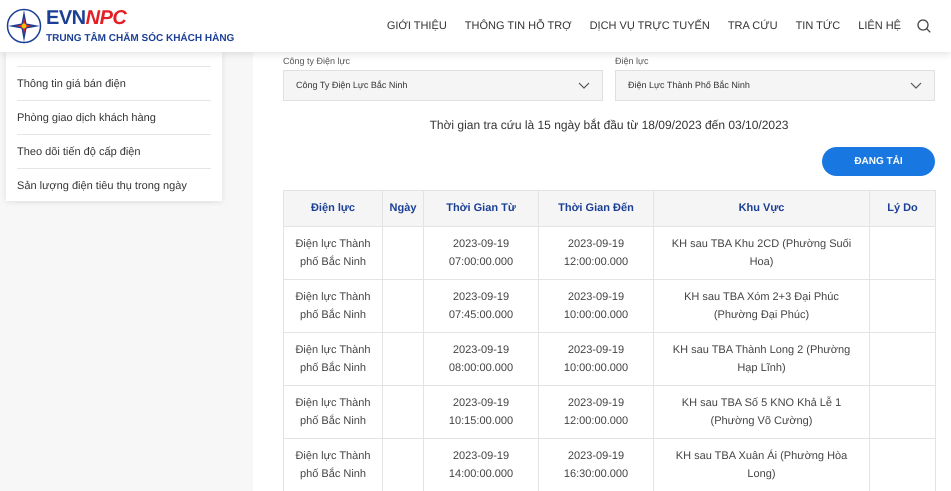  What do you see at coordinates (762, 208) in the screenshot?
I see `column-header: Khu Vực` at bounding box center [762, 208].